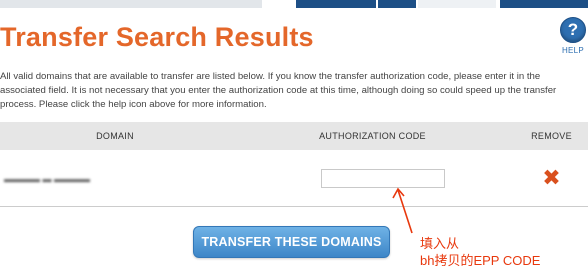 This screenshot has height=269, width=588. I want to click on remove-icon: ✖, so click(551, 177).